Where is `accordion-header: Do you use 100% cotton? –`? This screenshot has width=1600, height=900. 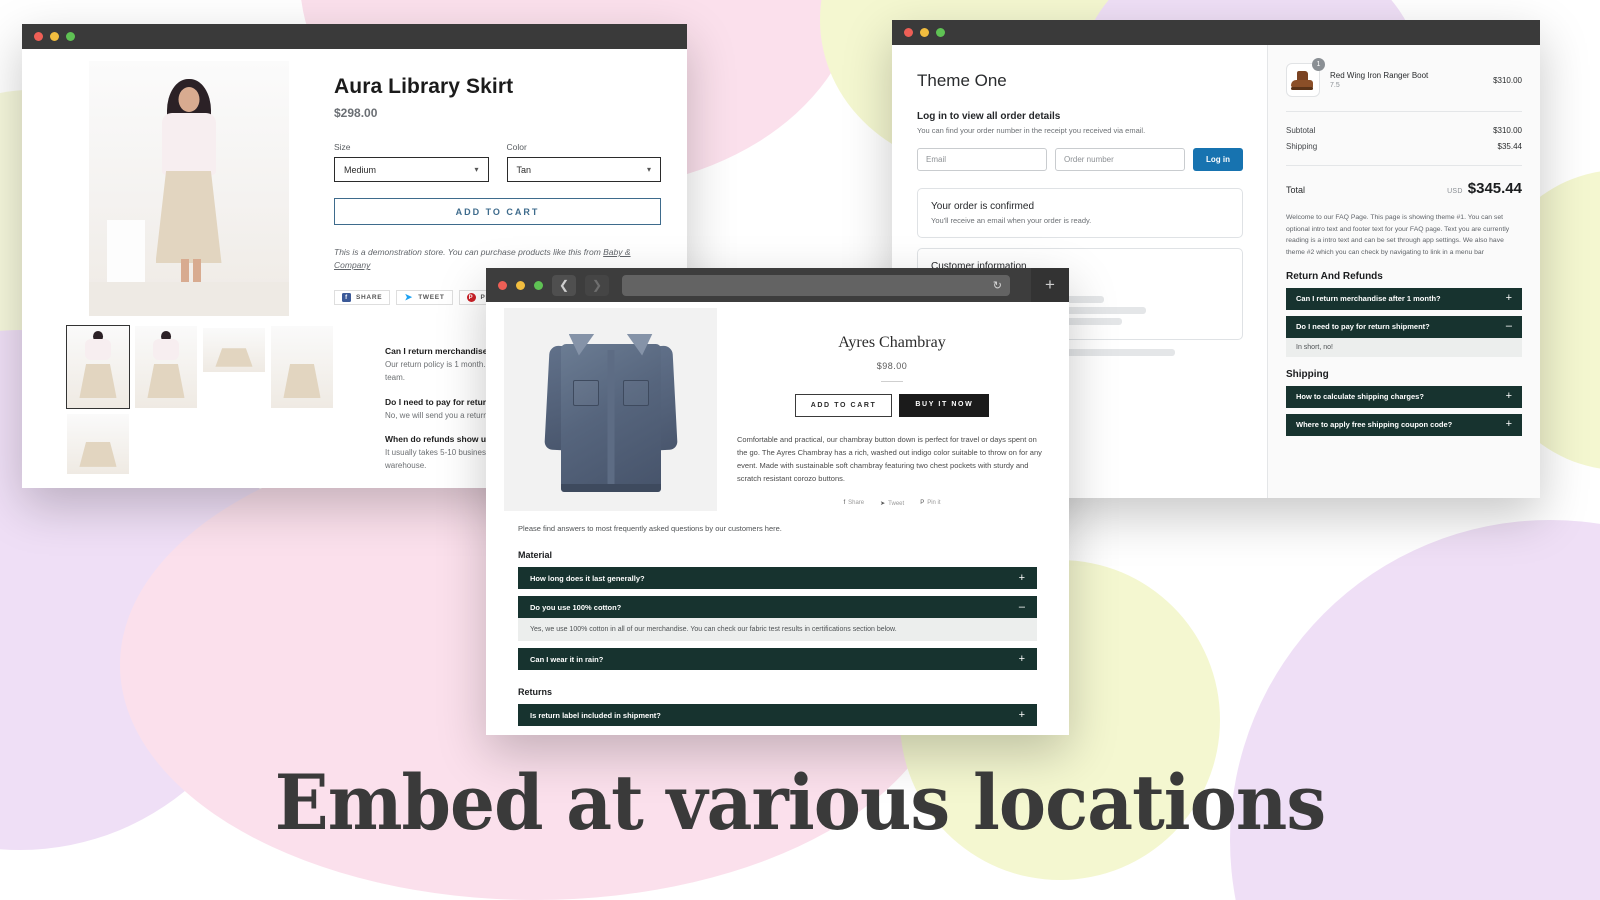 accordion-header: Do you use 100% cotton? – is located at coordinates (777, 607).